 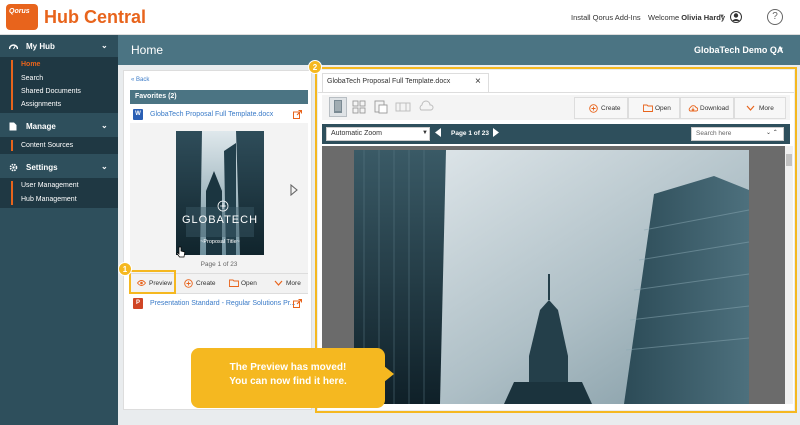 What do you see at coordinates (315, 67) in the screenshot?
I see `step-badge-2: 2` at bounding box center [315, 67].